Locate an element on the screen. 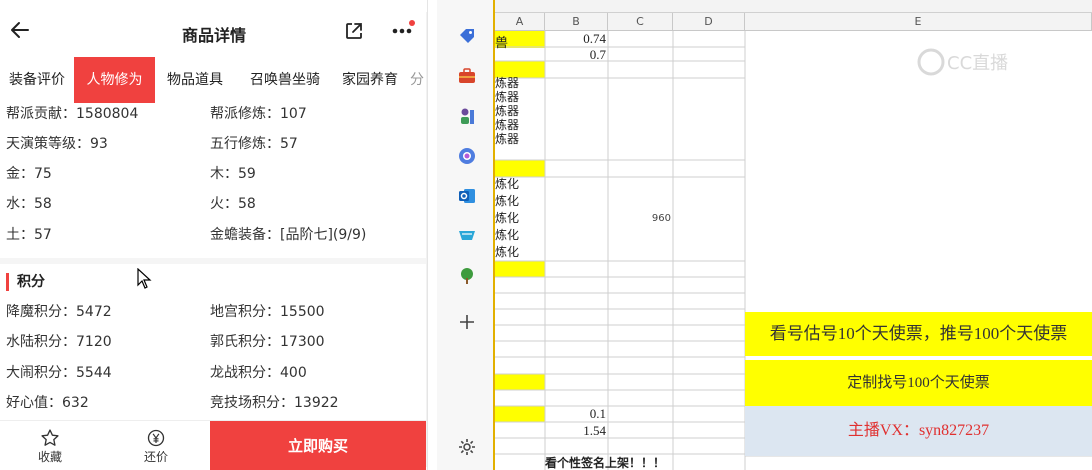 The image size is (1092, 470). tree-icon is located at coordinates (467, 276).